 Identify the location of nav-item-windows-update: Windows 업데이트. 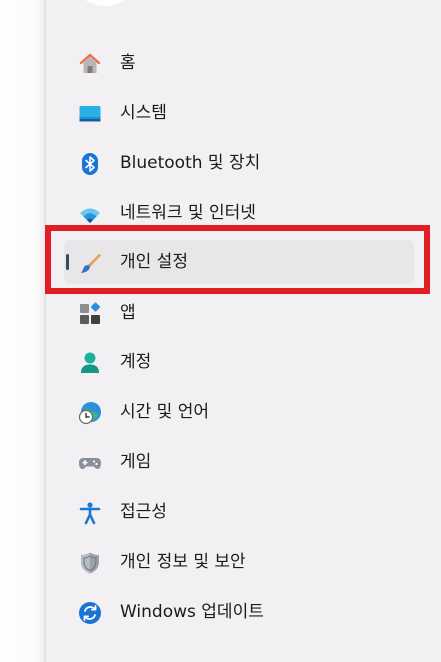
(239, 612).